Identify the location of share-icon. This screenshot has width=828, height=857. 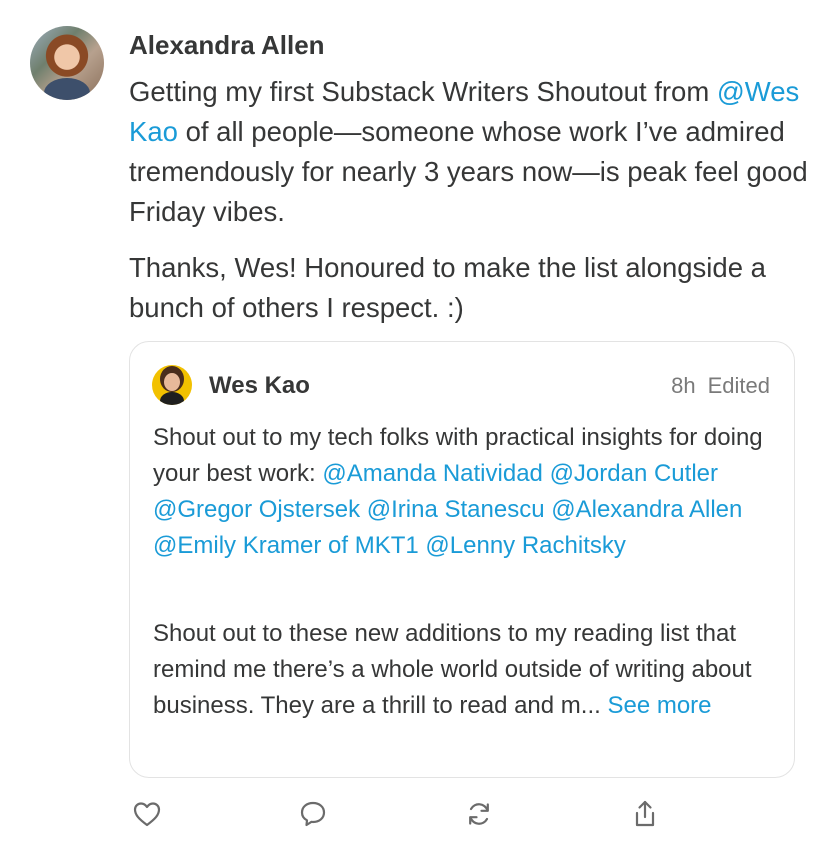
(645, 813).